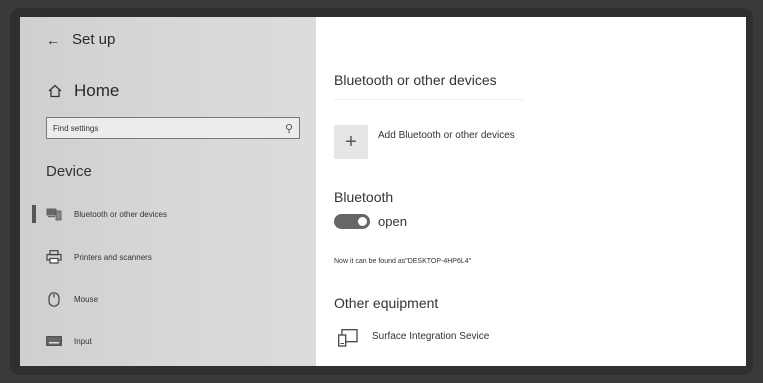 The height and width of the screenshot is (383, 763). I want to click on bluetooth-heading: Bluetooth, so click(364, 197).